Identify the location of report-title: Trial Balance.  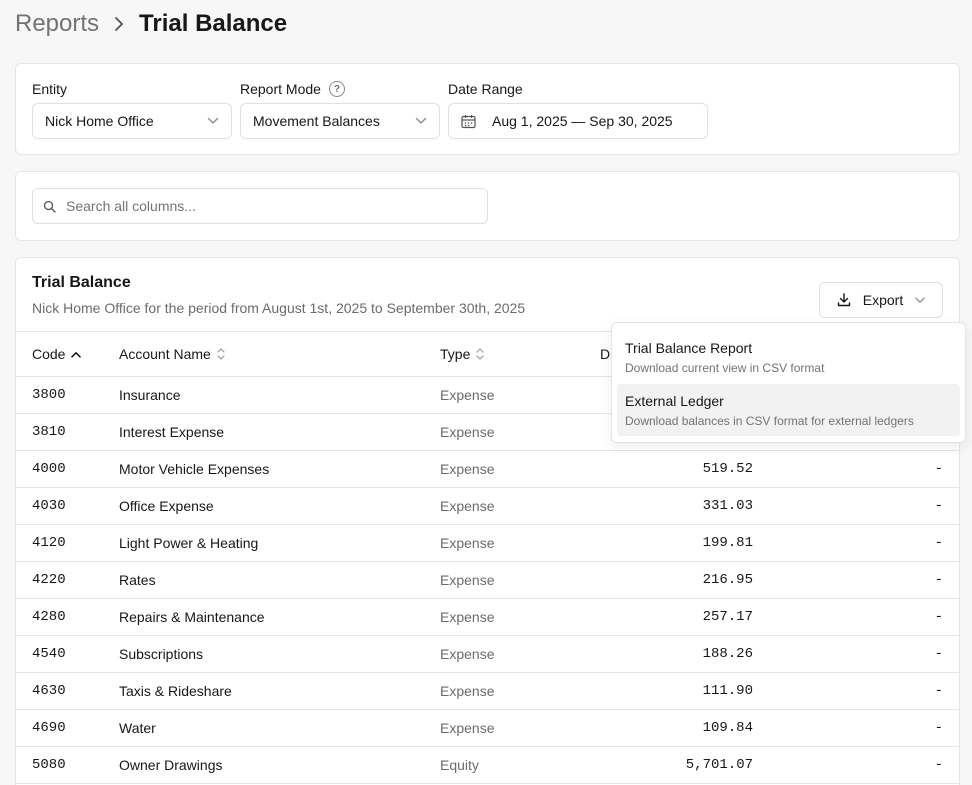
(81, 282).